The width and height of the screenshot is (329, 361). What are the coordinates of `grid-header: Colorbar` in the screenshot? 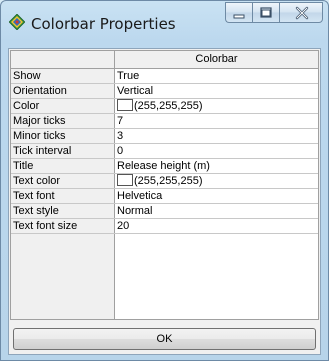 It's located at (164, 60).